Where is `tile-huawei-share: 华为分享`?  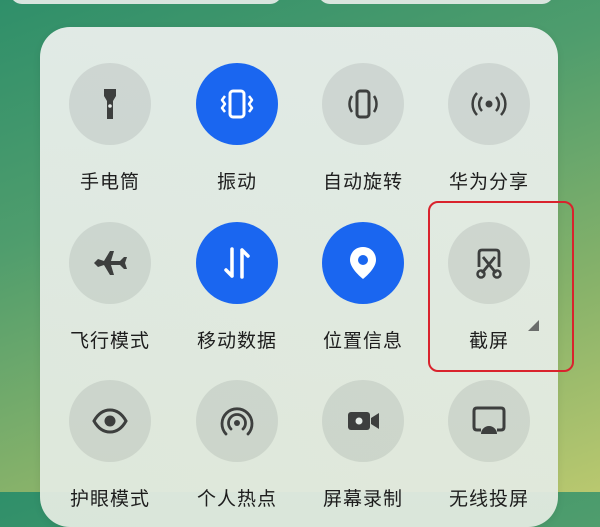 tile-huawei-share: 华为分享 is located at coordinates (489, 128).